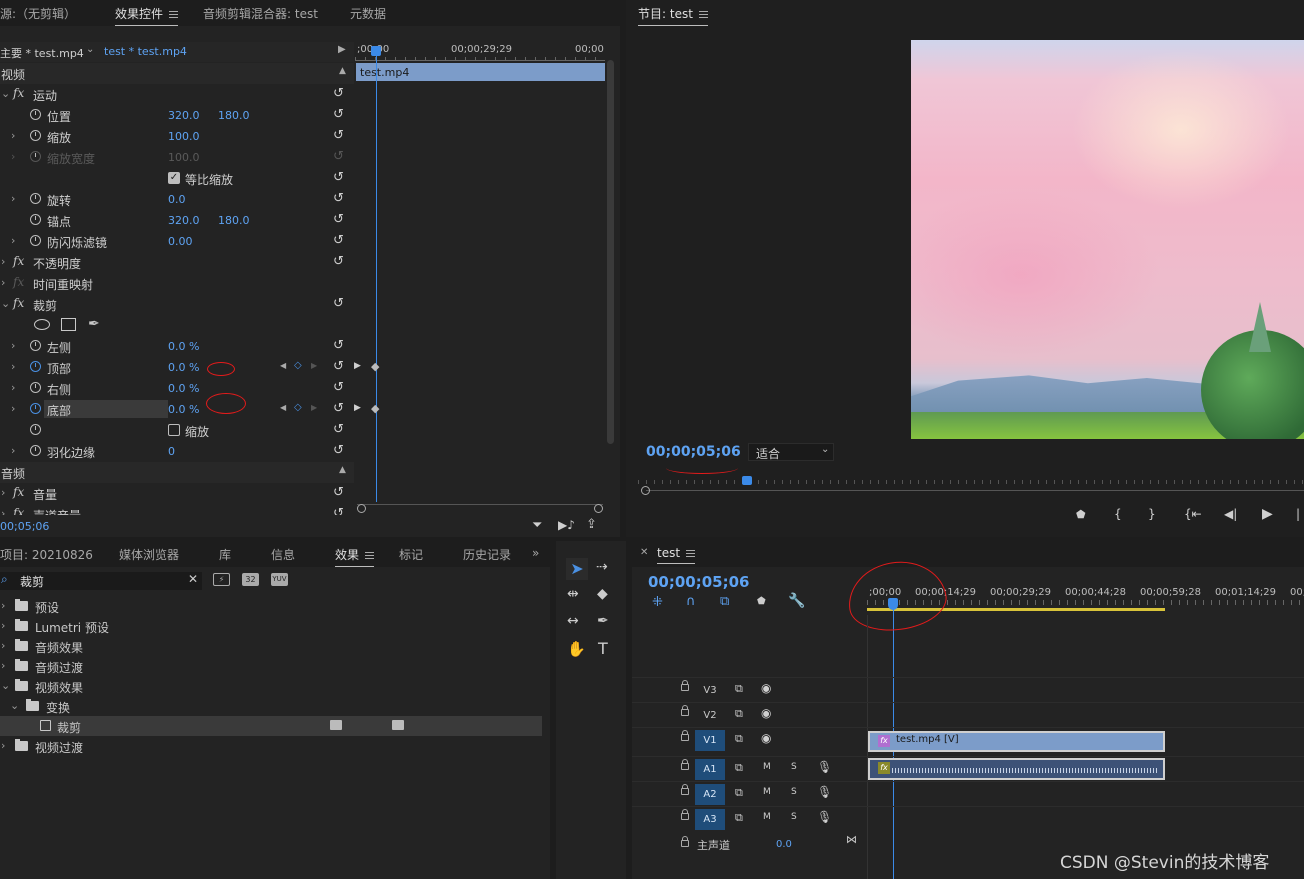 This screenshot has height=879, width=1304. I want to click on pen-tool-icon: ✒, so click(603, 621).